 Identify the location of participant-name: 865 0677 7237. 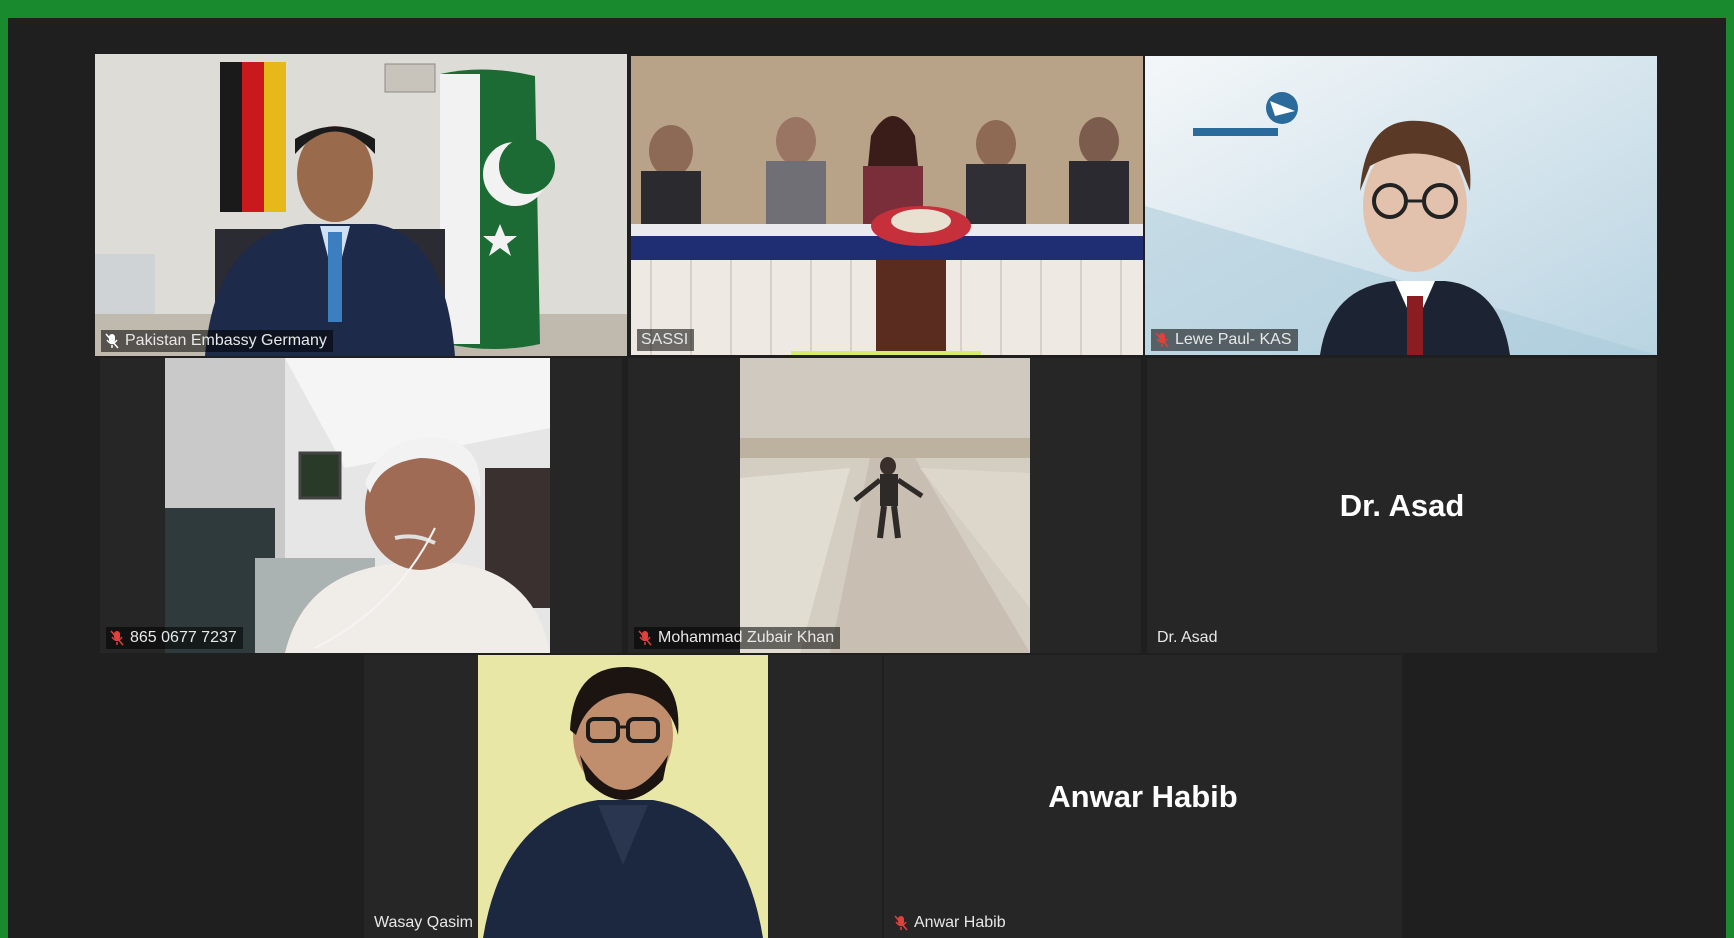
(183, 637).